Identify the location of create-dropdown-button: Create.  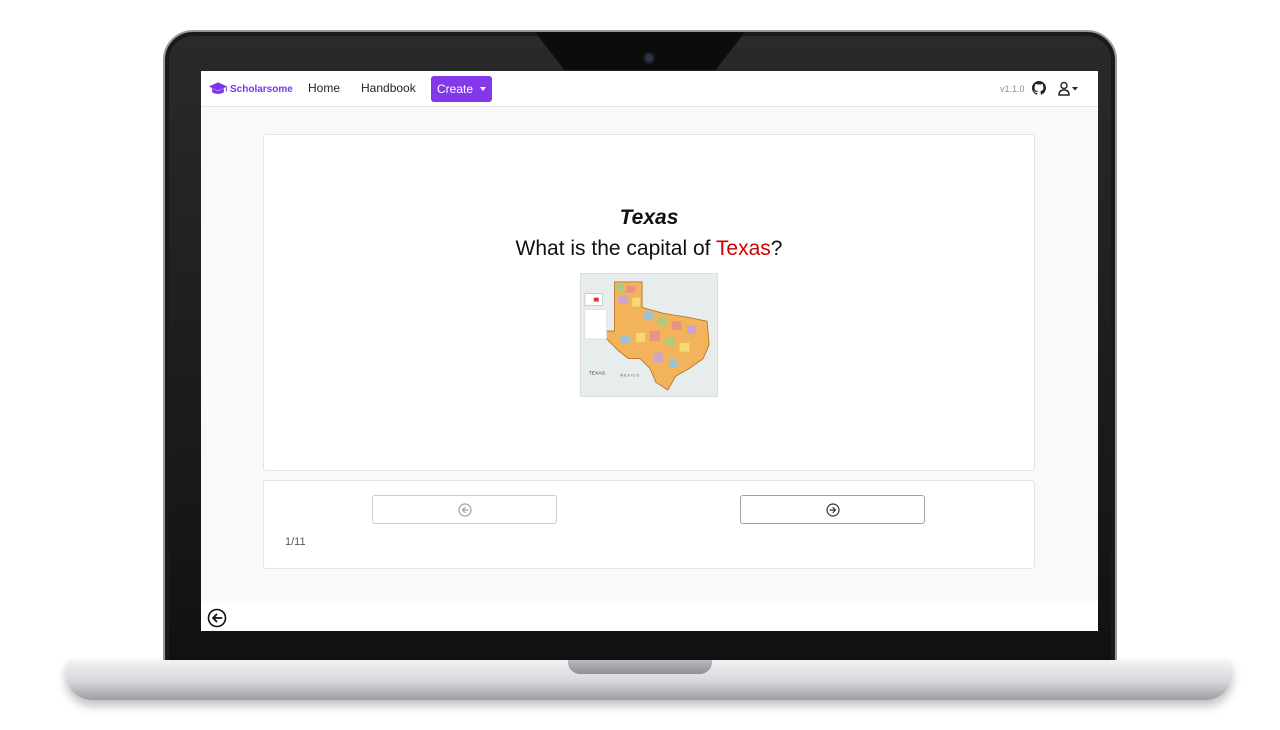
(461, 89).